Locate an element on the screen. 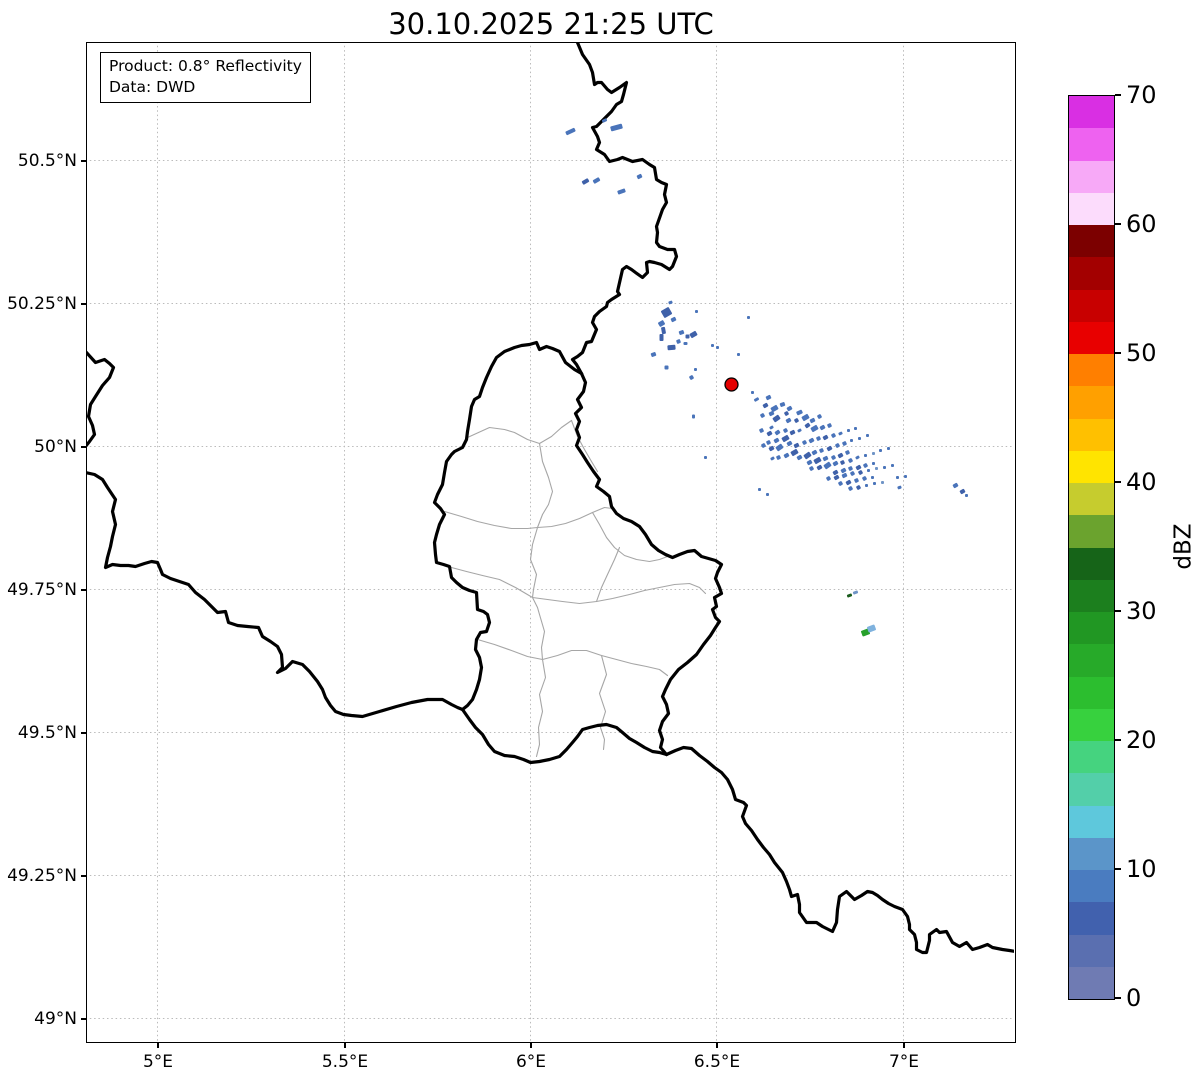  y-tick-label: 49.75°N is located at coordinates (42, 590).